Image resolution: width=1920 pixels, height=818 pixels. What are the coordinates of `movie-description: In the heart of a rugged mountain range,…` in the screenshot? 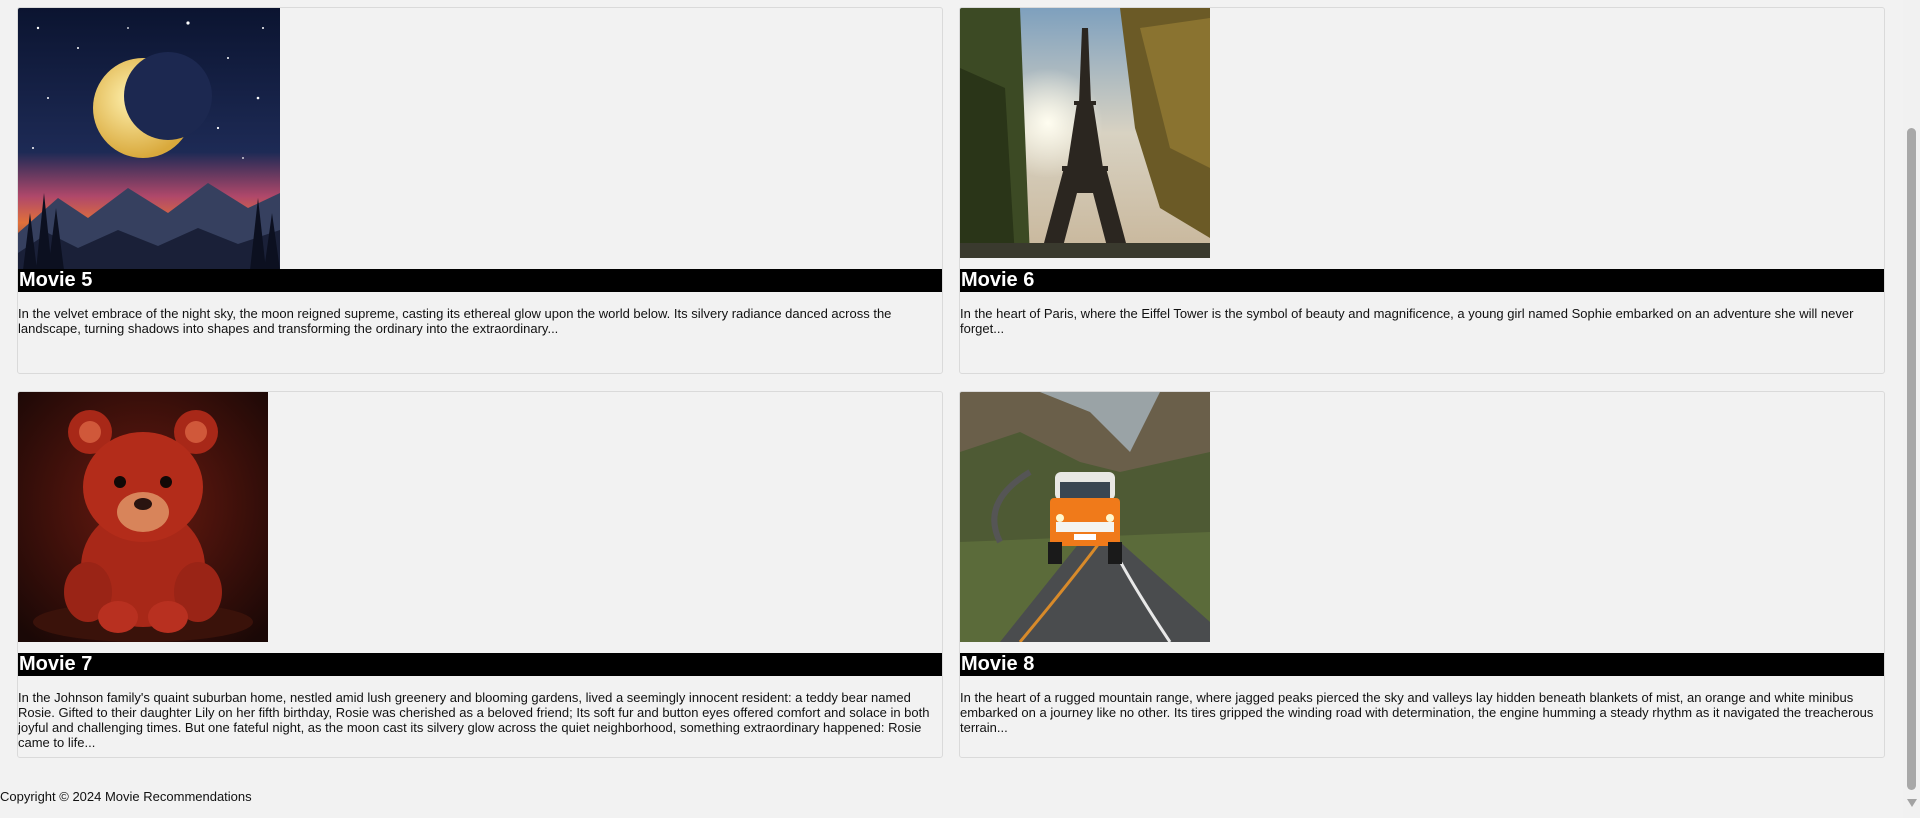 It's located at (1417, 712).